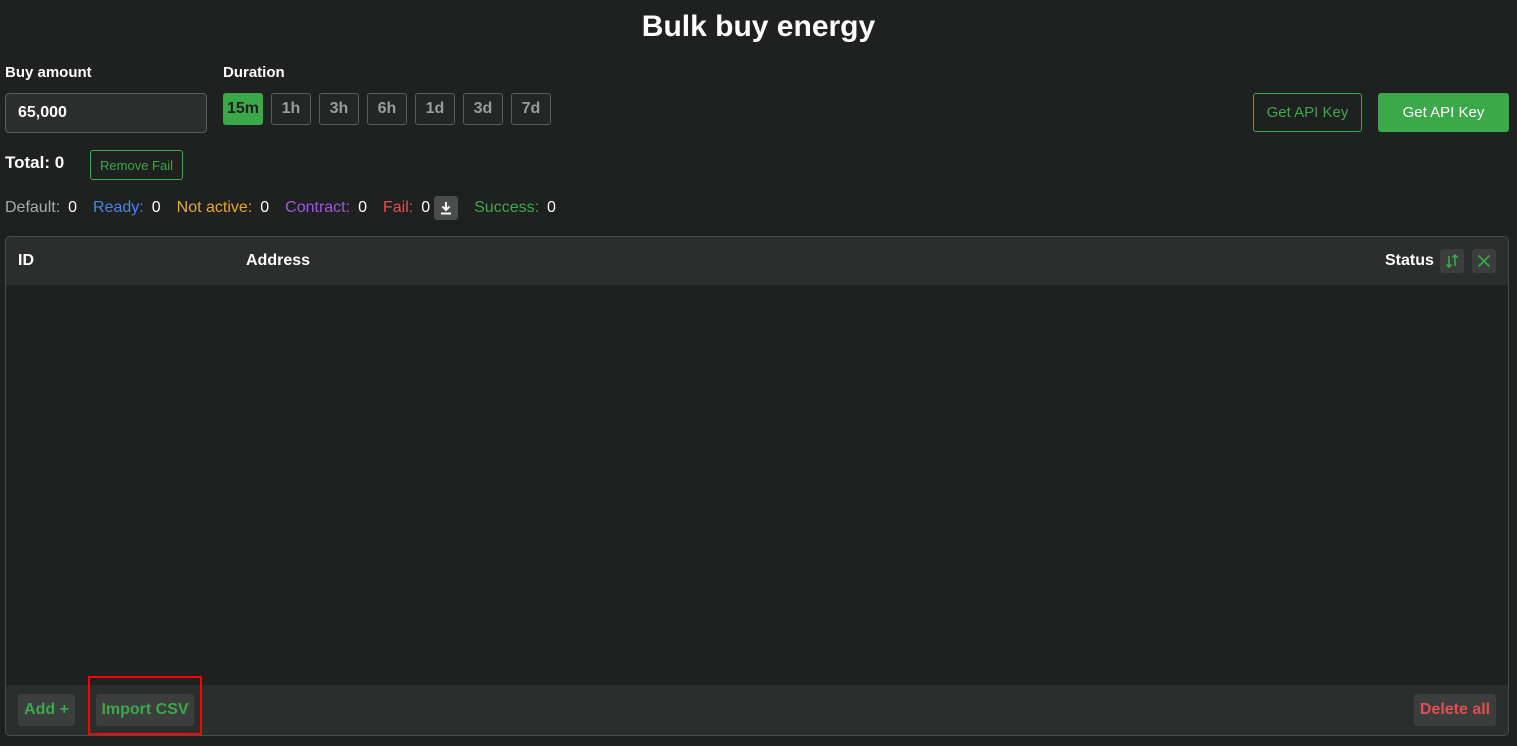  Describe the element at coordinates (156, 207) in the screenshot. I see `stat-ready-value: 0` at that location.